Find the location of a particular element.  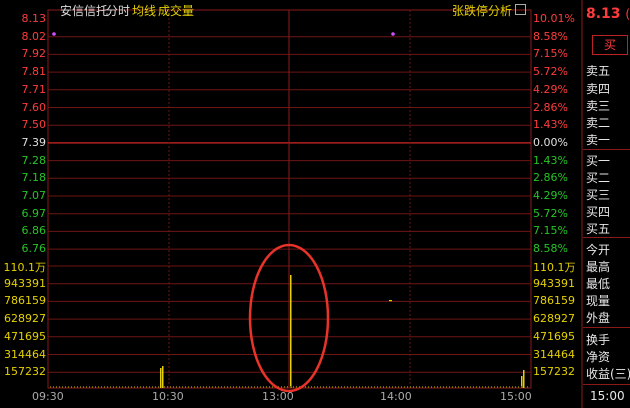

price-label-left: 7.81 is located at coordinates (34, 72).